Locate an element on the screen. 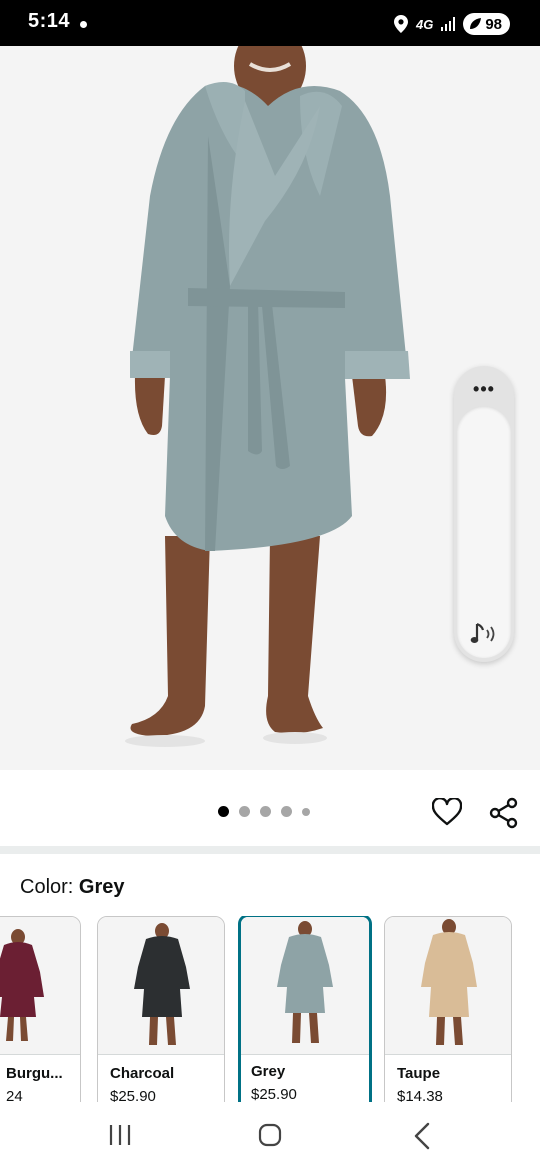  color-label: Color: Grey is located at coordinates (72, 887).